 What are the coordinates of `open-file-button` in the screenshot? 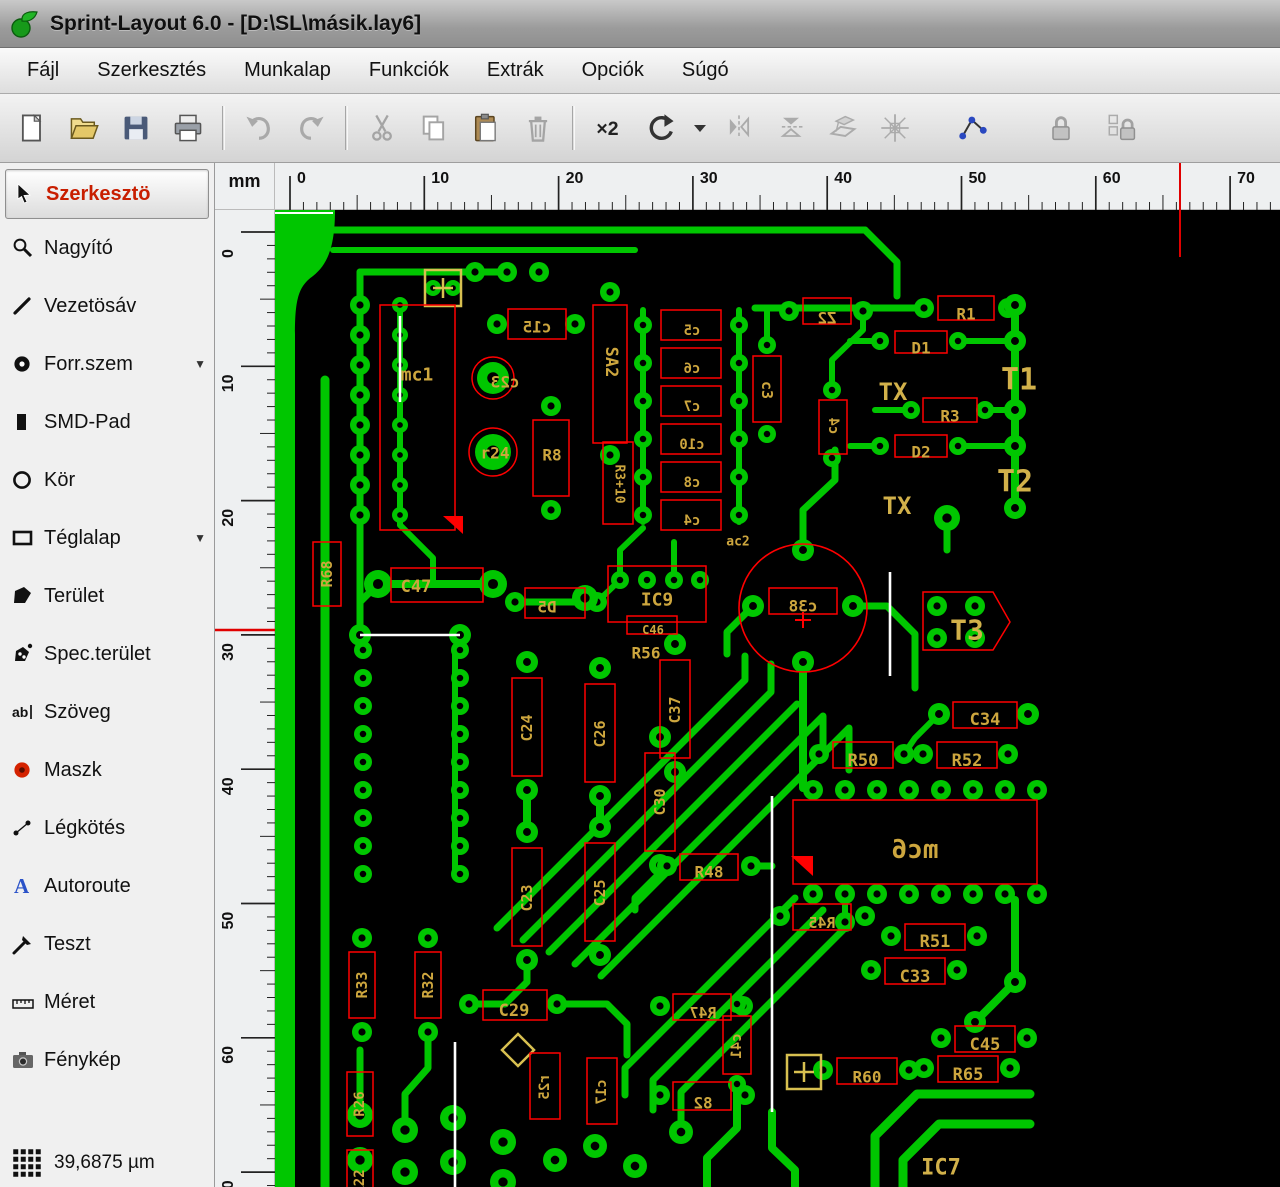 It's located at (84, 128).